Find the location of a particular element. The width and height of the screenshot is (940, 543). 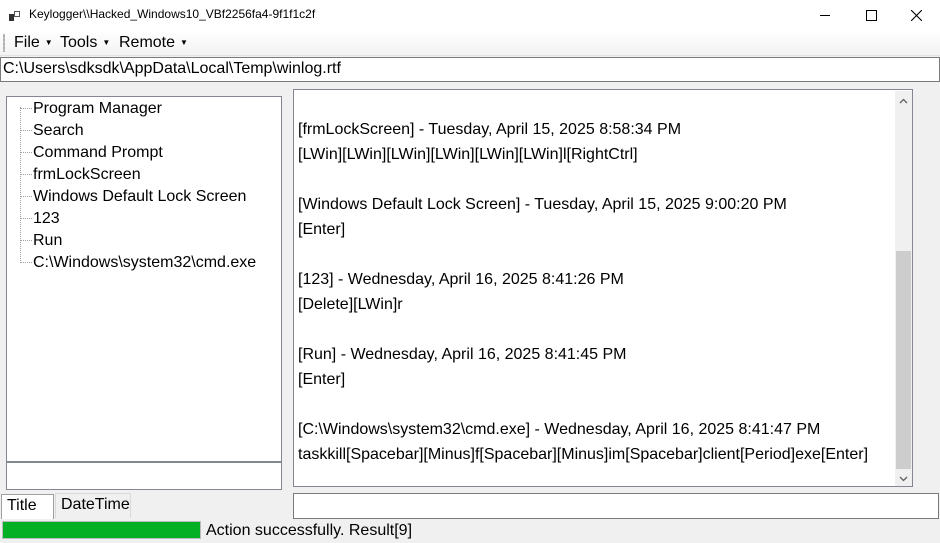

scroll-down-arrow-icon is located at coordinates (903, 478).